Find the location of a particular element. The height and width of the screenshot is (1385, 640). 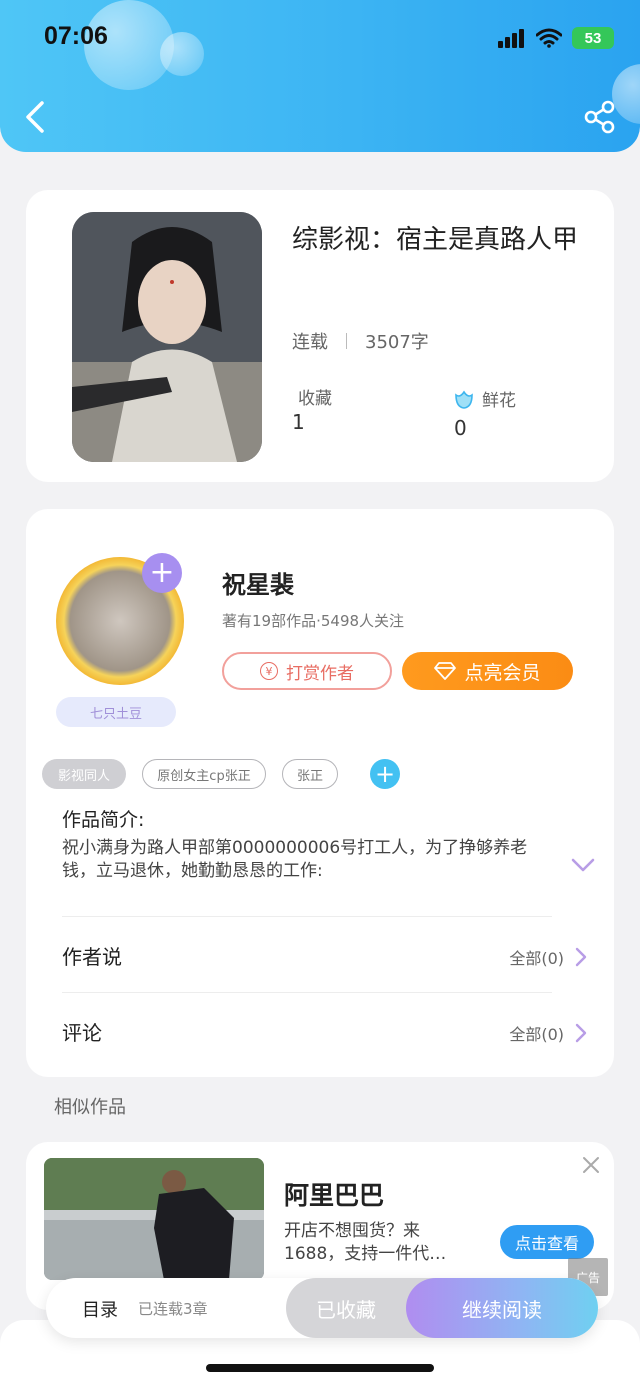

ad-photo is located at coordinates (154, 1219).